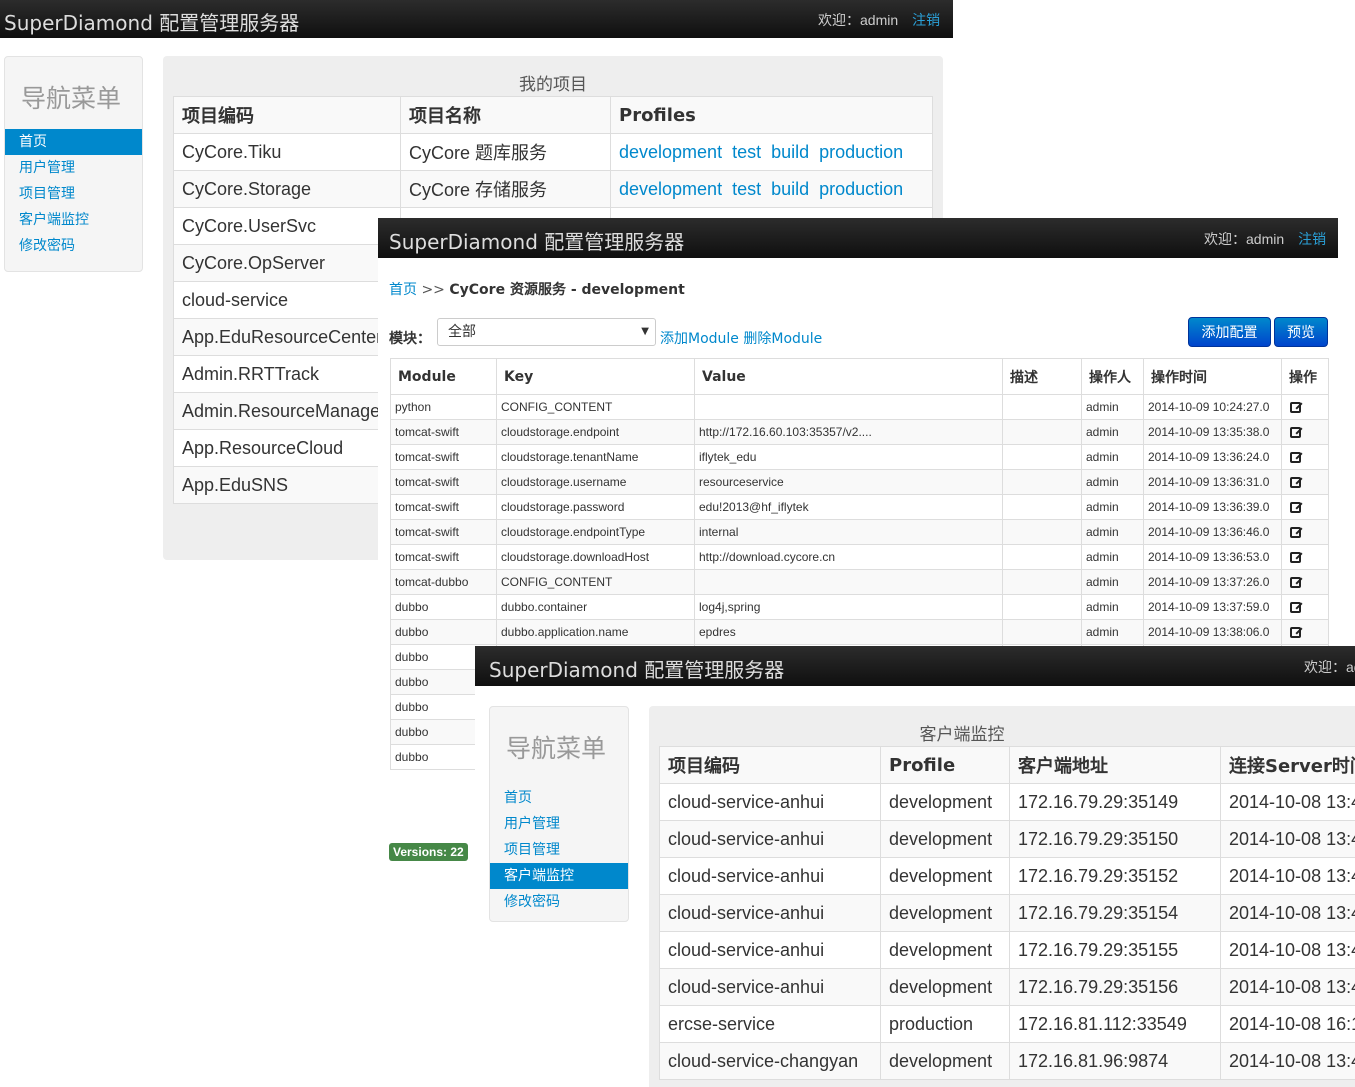 Image resolution: width=1355 pixels, height=1087 pixels. I want to click on breadcrumb-home: 首页, so click(403, 290).